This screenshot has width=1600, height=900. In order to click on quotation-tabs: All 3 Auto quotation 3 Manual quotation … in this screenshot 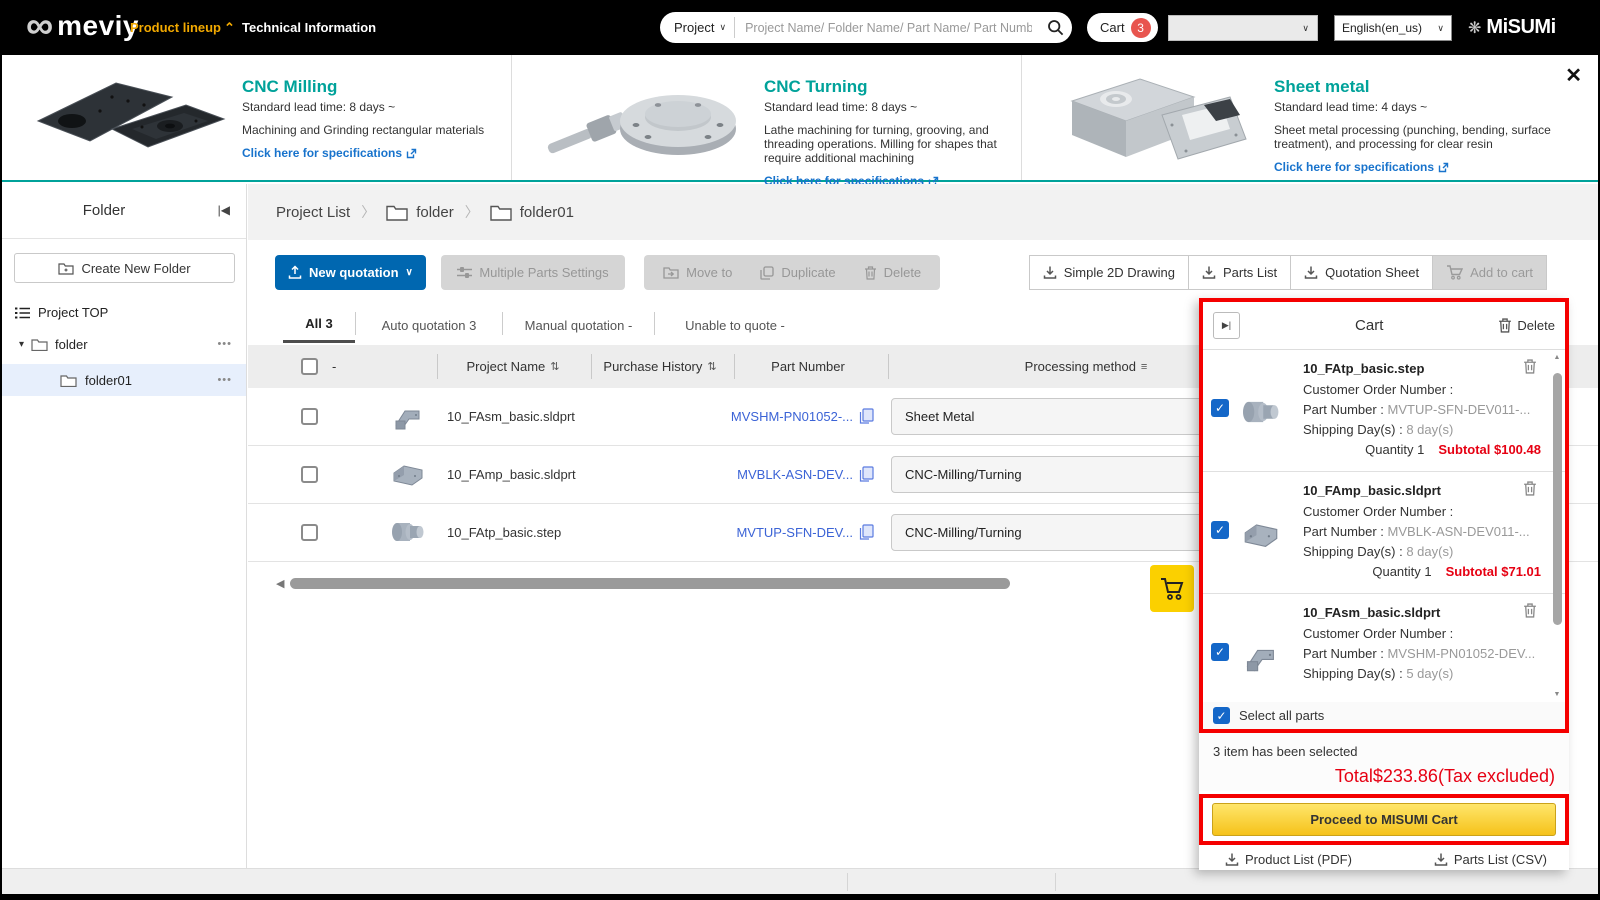, I will do `click(549, 325)`.